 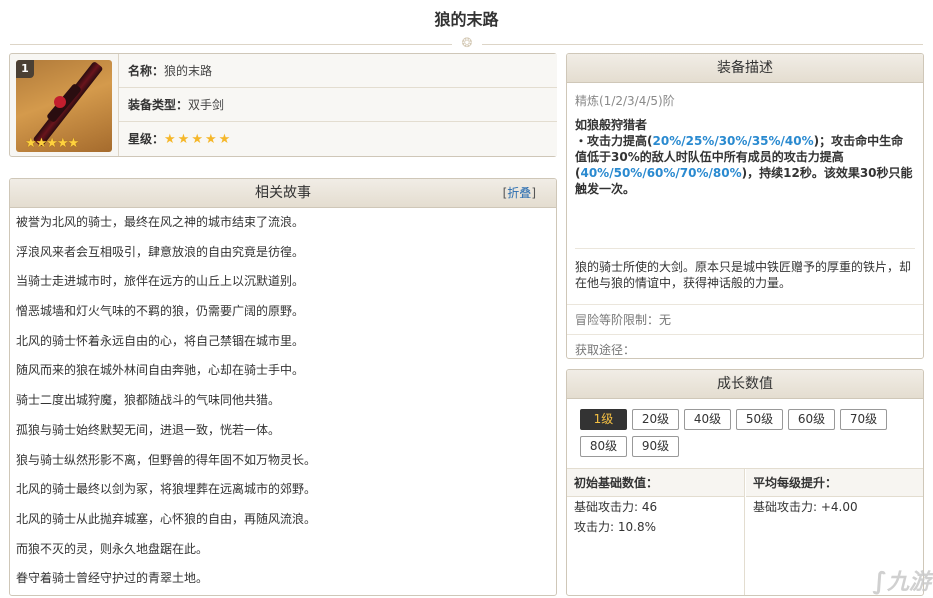 I want to click on story-line: 北风的骑士怀着永远自由的心，将自己禁锢在城市里。, so click(x=160, y=340).